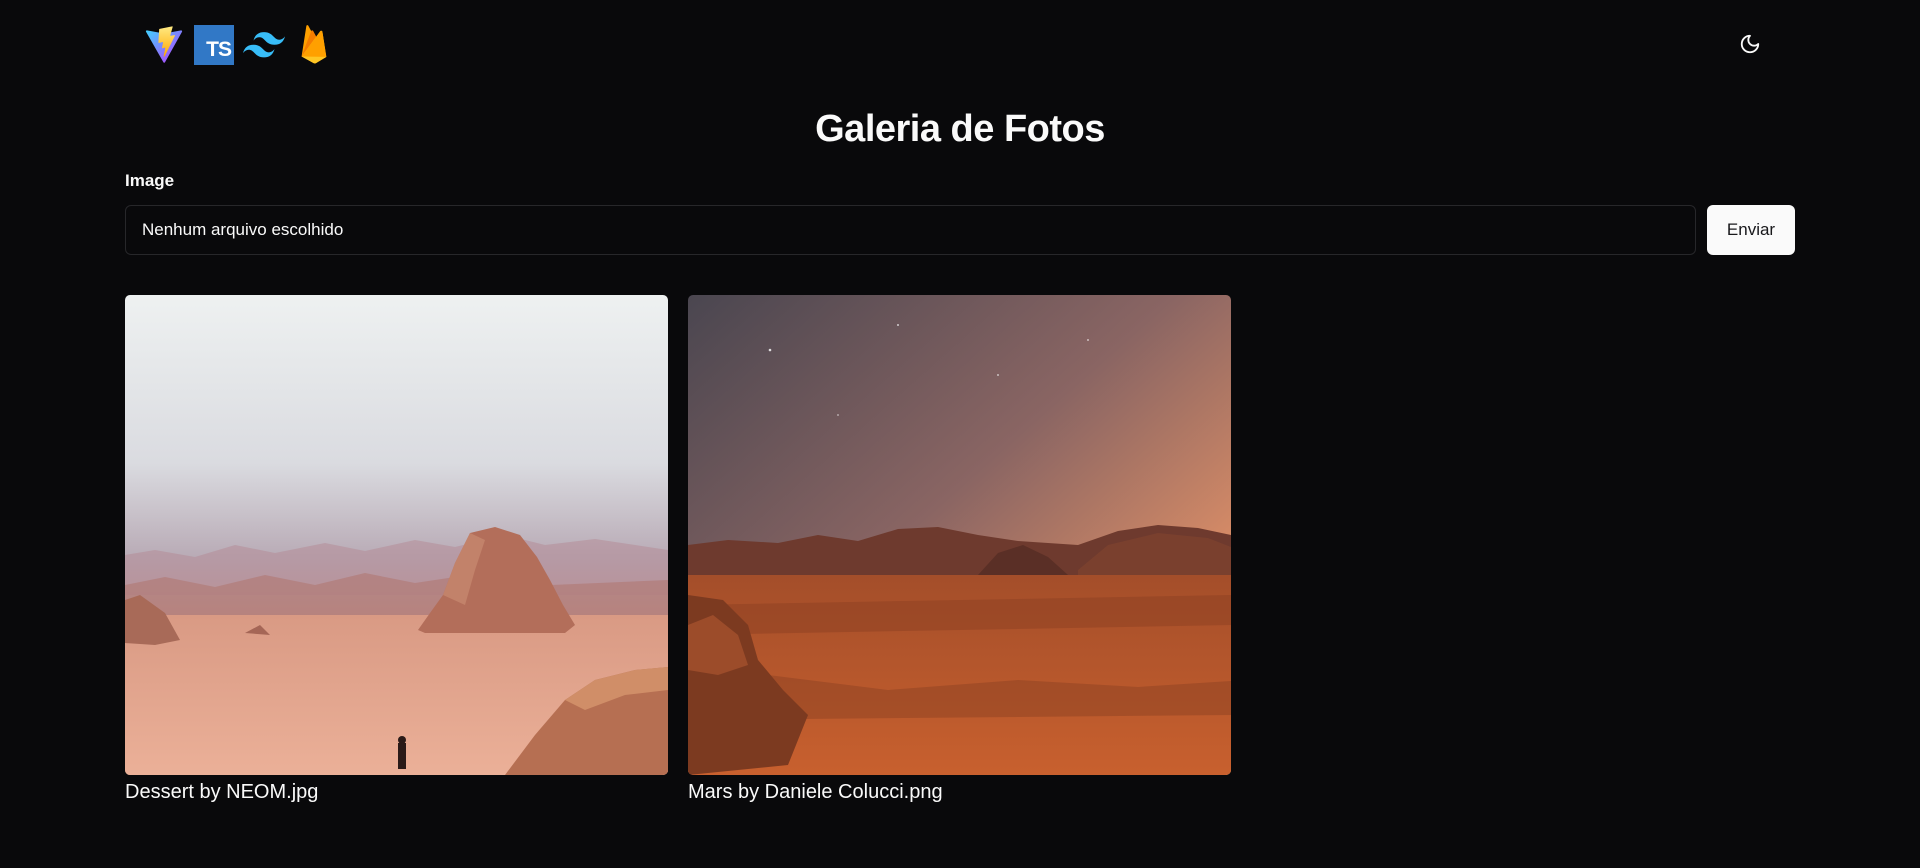  Describe the element at coordinates (264, 45) in the screenshot. I see `tailwind-logo-icon` at that location.